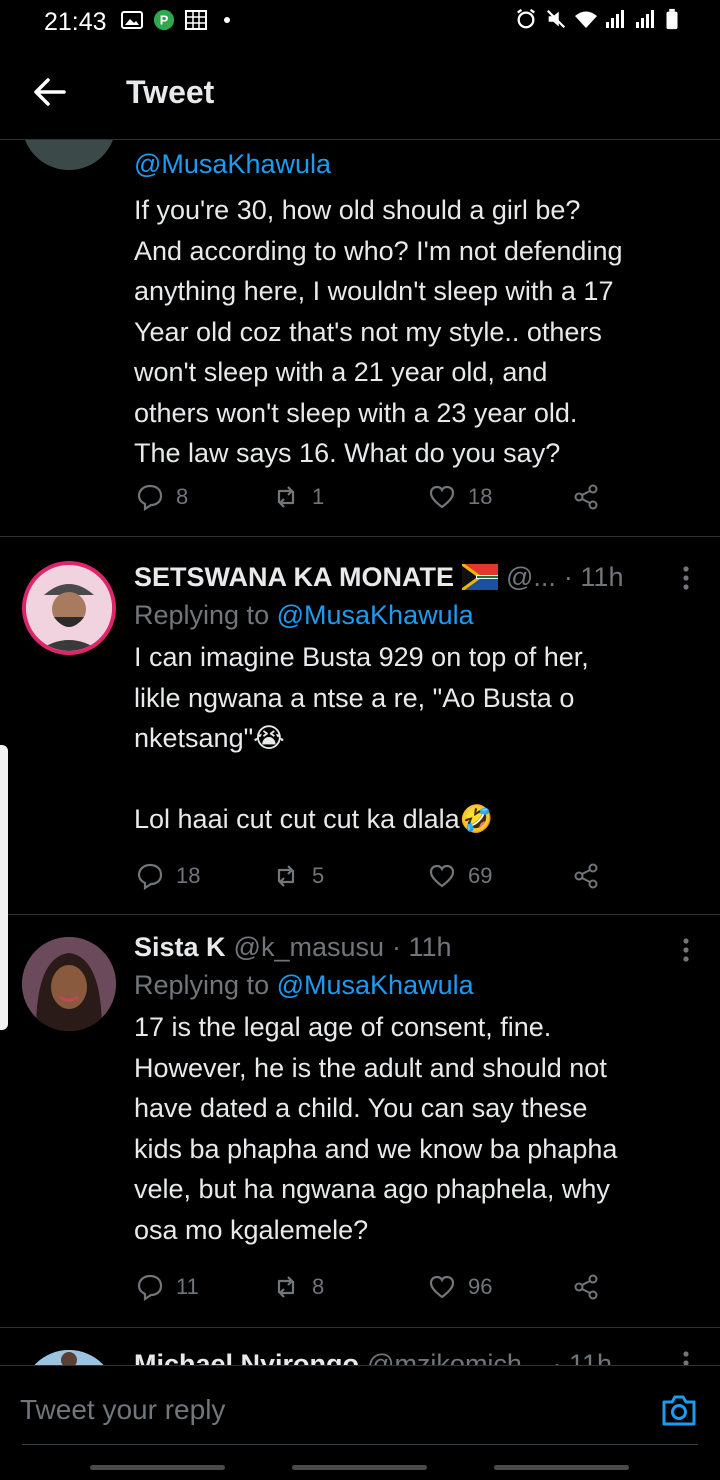 The image size is (720, 1480). I want to click on tweet-text-line: have dated a child. You can say these, so click(361, 1108).